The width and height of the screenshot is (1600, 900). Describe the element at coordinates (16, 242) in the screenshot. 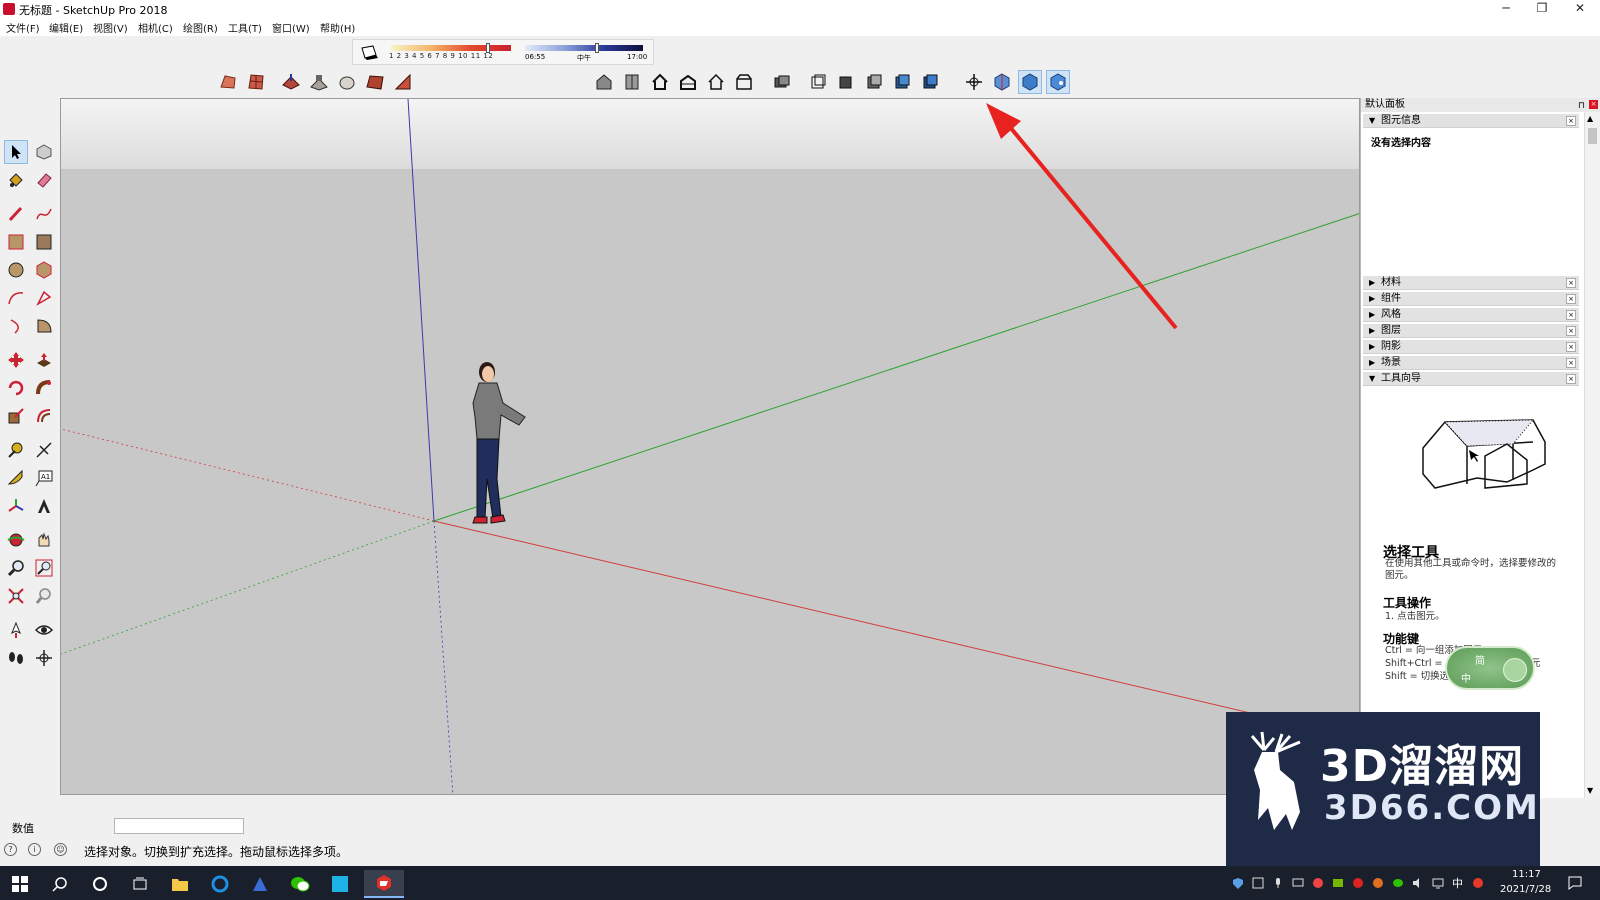

I see `rectangle-tool-button` at that location.